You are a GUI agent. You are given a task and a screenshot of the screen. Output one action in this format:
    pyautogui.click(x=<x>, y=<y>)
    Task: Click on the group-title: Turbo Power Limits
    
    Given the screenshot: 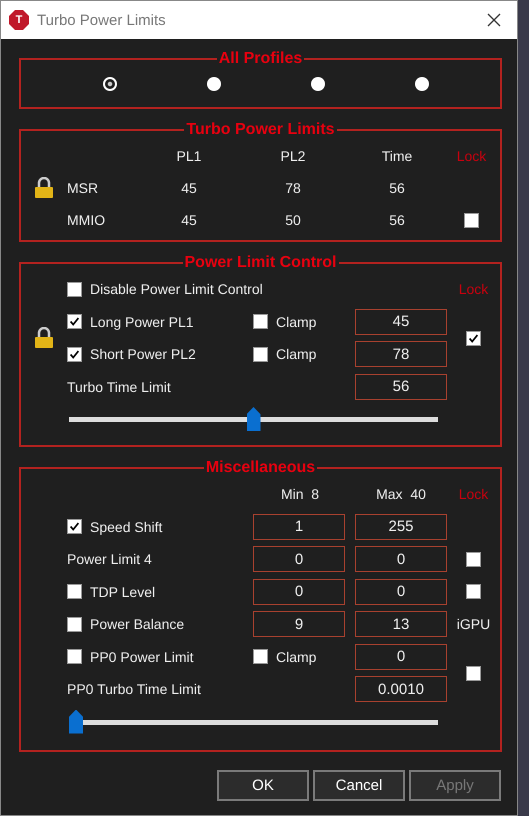 What is the action you would take?
    pyautogui.click(x=260, y=130)
    